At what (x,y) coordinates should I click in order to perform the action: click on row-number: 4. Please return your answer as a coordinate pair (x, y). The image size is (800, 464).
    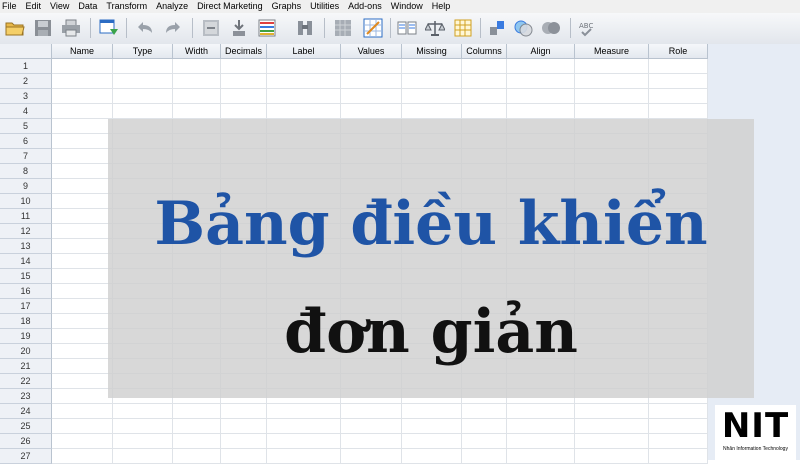
    Looking at the image, I should click on (26, 111).